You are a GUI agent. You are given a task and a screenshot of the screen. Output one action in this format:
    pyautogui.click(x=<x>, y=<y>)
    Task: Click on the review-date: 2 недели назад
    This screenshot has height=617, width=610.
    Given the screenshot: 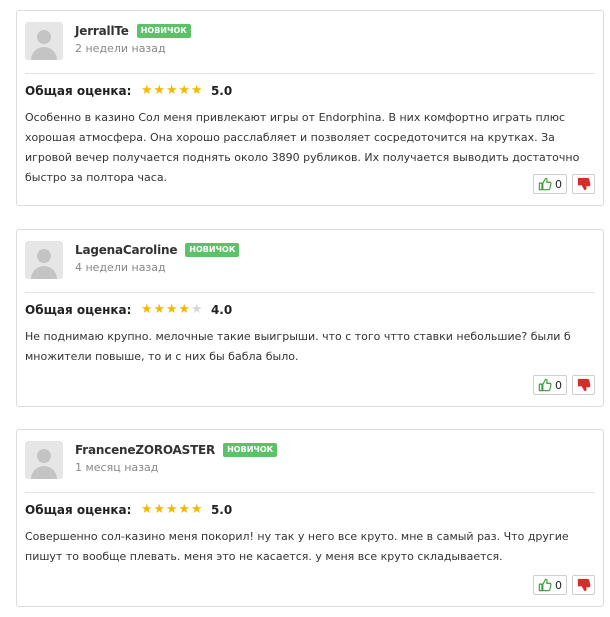 What is the action you would take?
    pyautogui.click(x=120, y=48)
    